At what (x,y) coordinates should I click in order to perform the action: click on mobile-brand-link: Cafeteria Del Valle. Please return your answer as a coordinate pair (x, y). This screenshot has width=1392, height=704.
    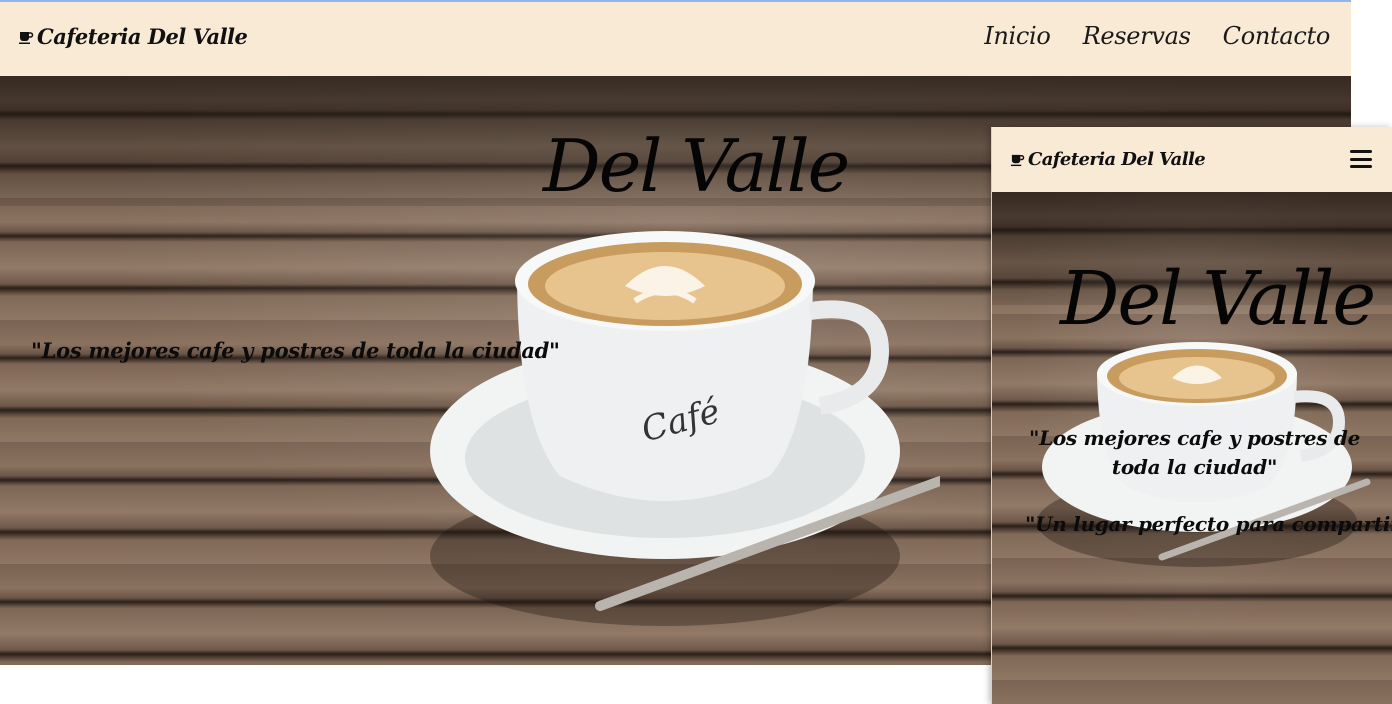
    Looking at the image, I should click on (1108, 159).